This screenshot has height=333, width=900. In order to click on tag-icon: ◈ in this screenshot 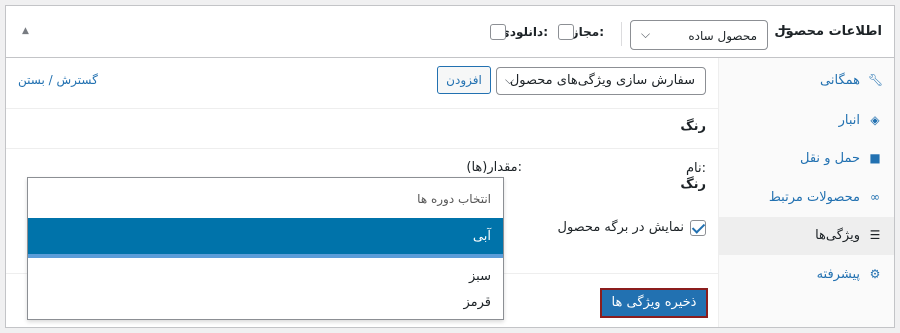, I will do `click(875, 120)`.